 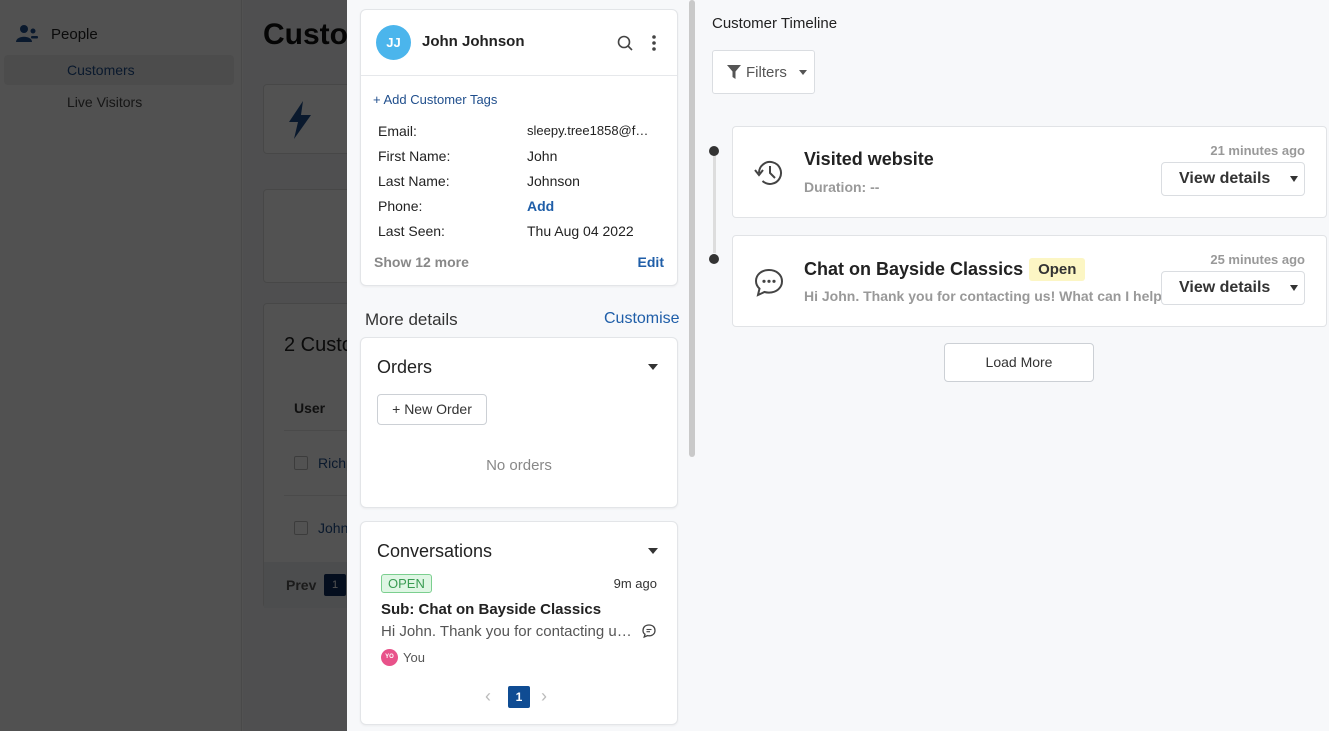 I want to click on filters-label: Filters, so click(x=766, y=72).